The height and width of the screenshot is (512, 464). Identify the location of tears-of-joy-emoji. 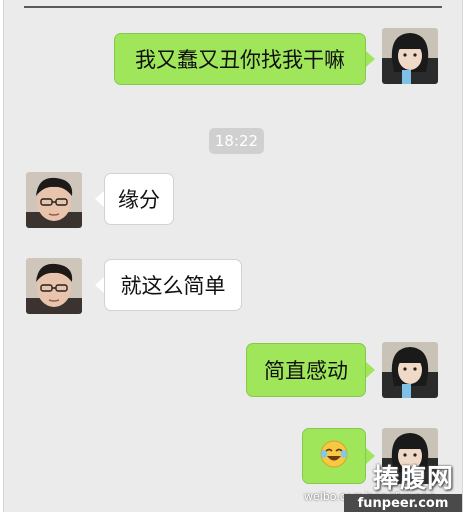
(334, 456).